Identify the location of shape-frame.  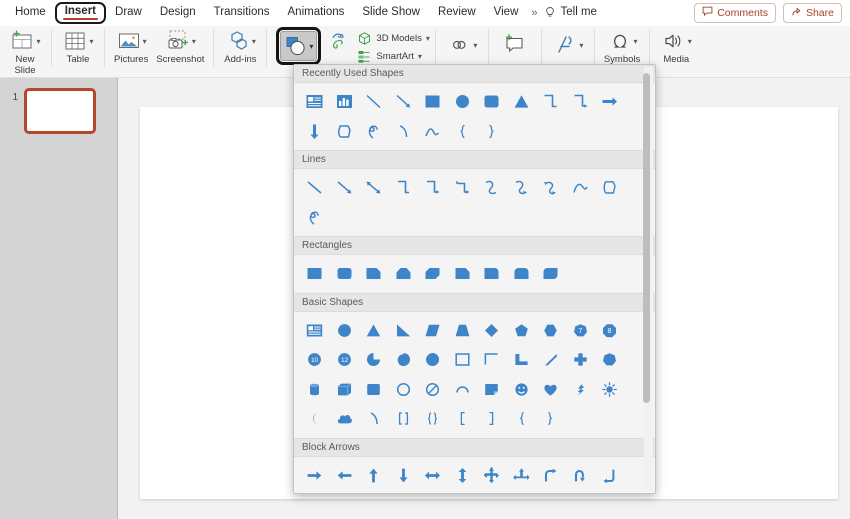
(463, 360).